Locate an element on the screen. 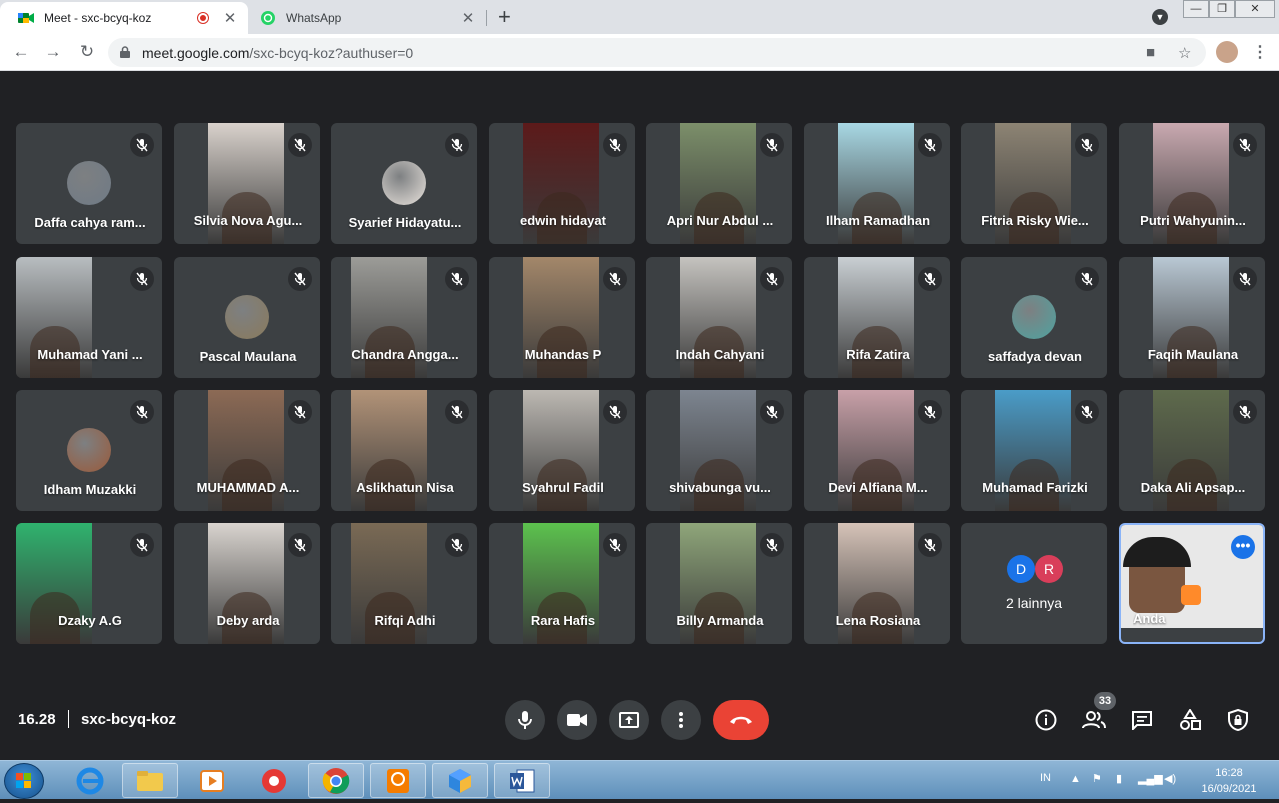 The height and width of the screenshot is (803, 1279). minimize-button: — is located at coordinates (1196, 9).